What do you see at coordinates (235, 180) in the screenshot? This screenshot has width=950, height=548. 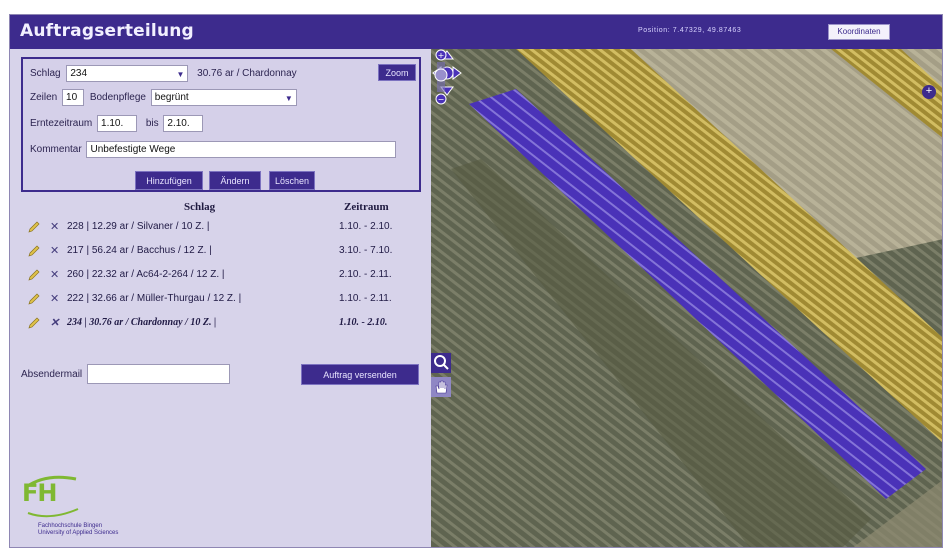 I see `edit-button: Ändern` at bounding box center [235, 180].